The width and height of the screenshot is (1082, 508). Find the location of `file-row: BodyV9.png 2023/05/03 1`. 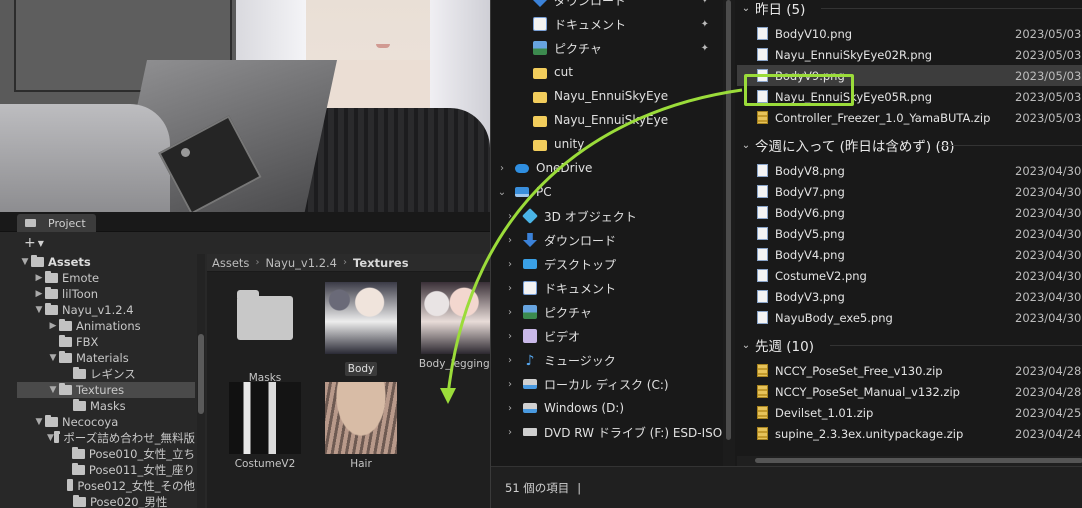

file-row: BodyV9.png 2023/05/03 1 is located at coordinates (909, 75).